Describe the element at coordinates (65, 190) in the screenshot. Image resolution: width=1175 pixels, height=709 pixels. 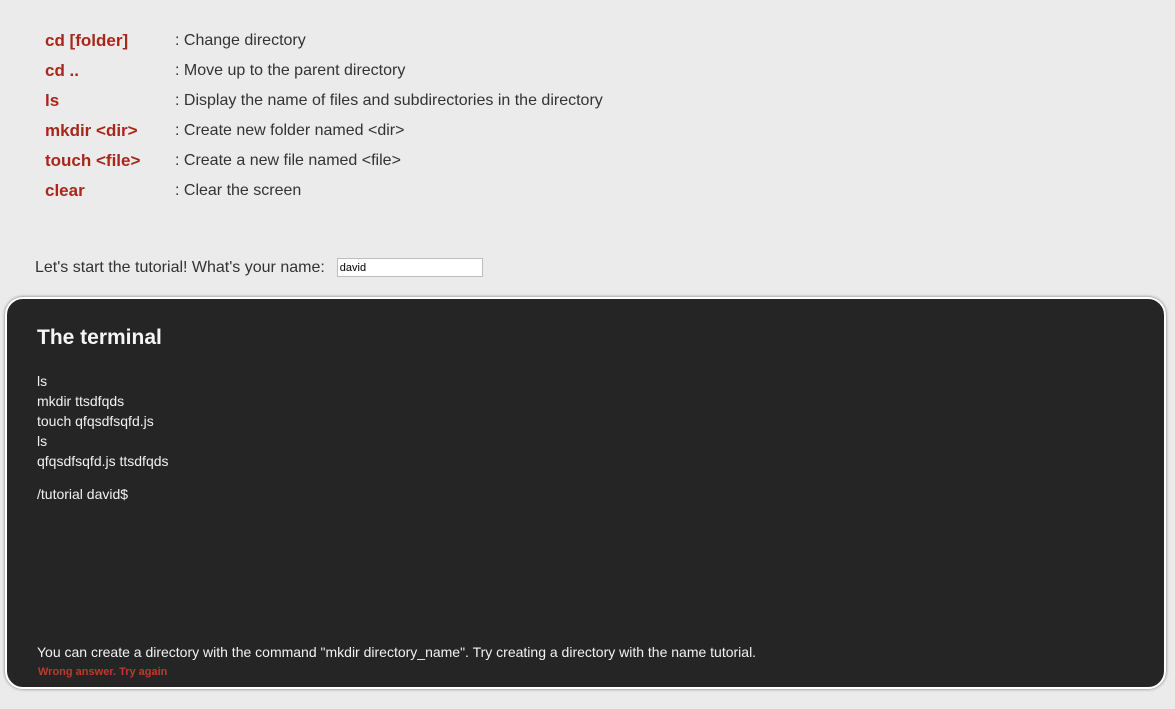
I see `command-name: clear` at that location.